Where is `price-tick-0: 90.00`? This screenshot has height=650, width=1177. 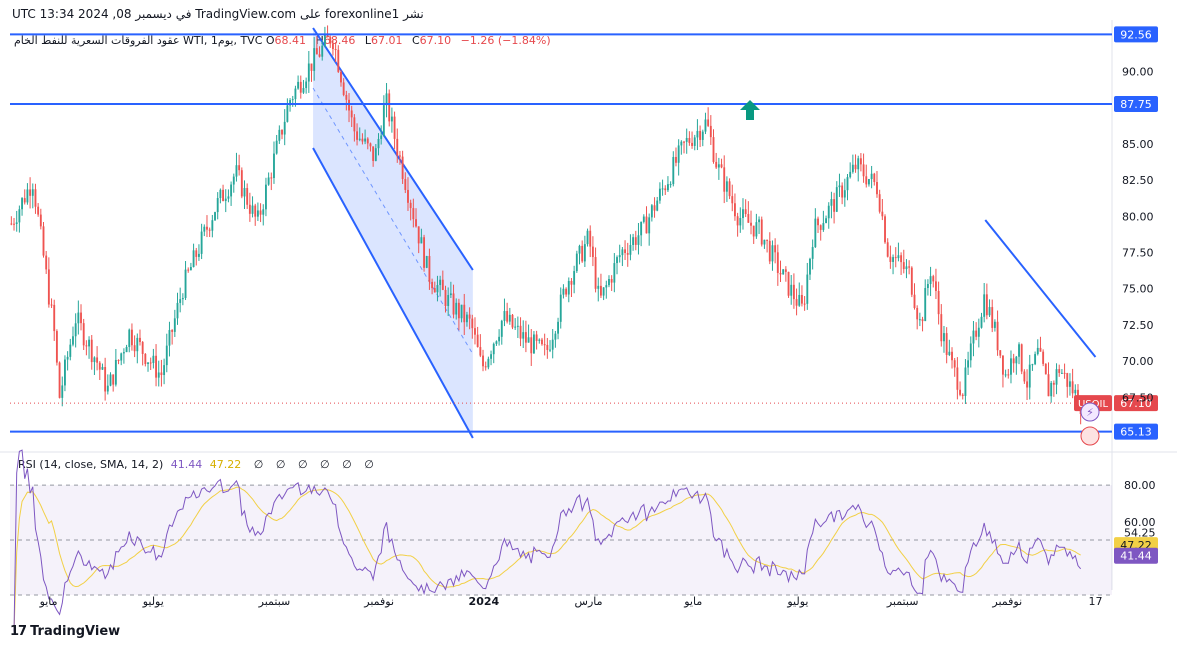 price-tick-0: 90.00 is located at coordinates (1138, 71).